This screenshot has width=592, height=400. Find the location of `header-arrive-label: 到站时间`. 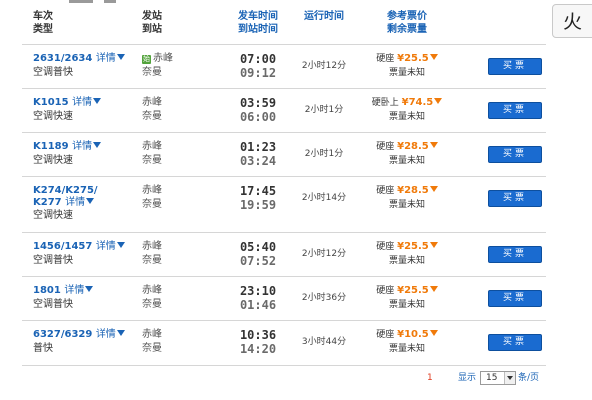

header-arrive-label: 到站时间 is located at coordinates (258, 29).